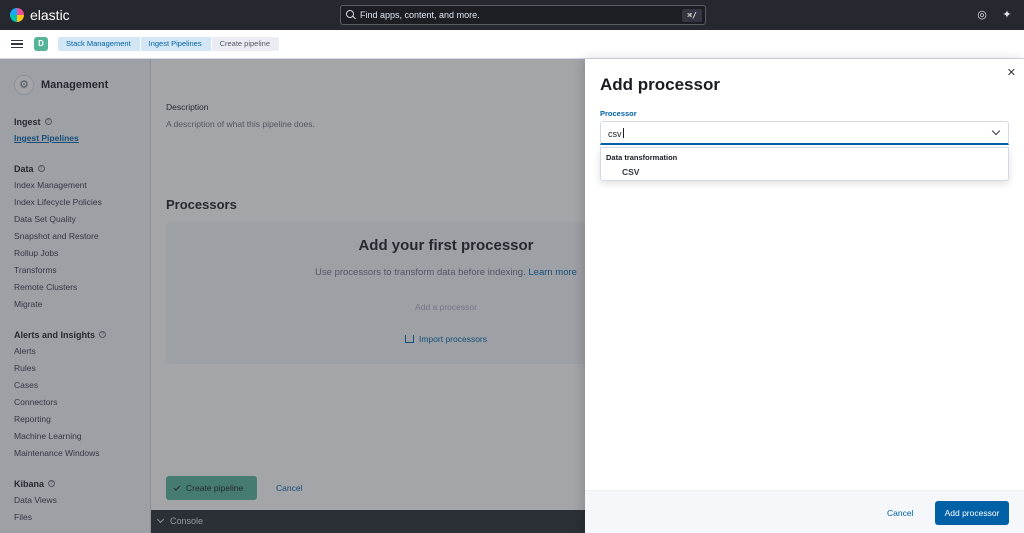  I want to click on processor-combobox: csv, so click(804, 133).